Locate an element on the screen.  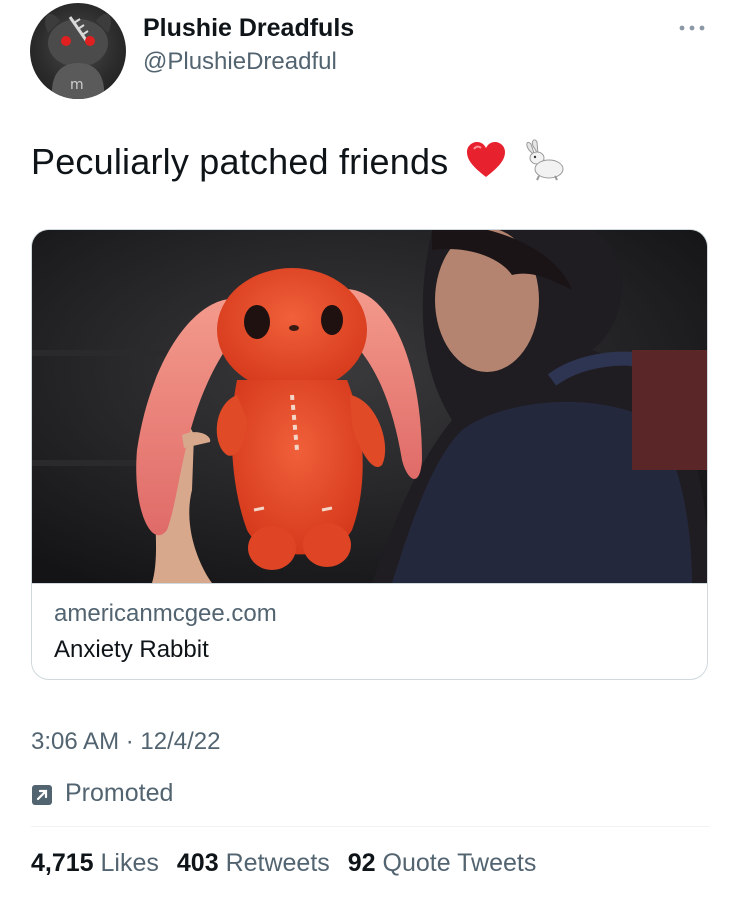
rabbit-icon is located at coordinates (545, 164).